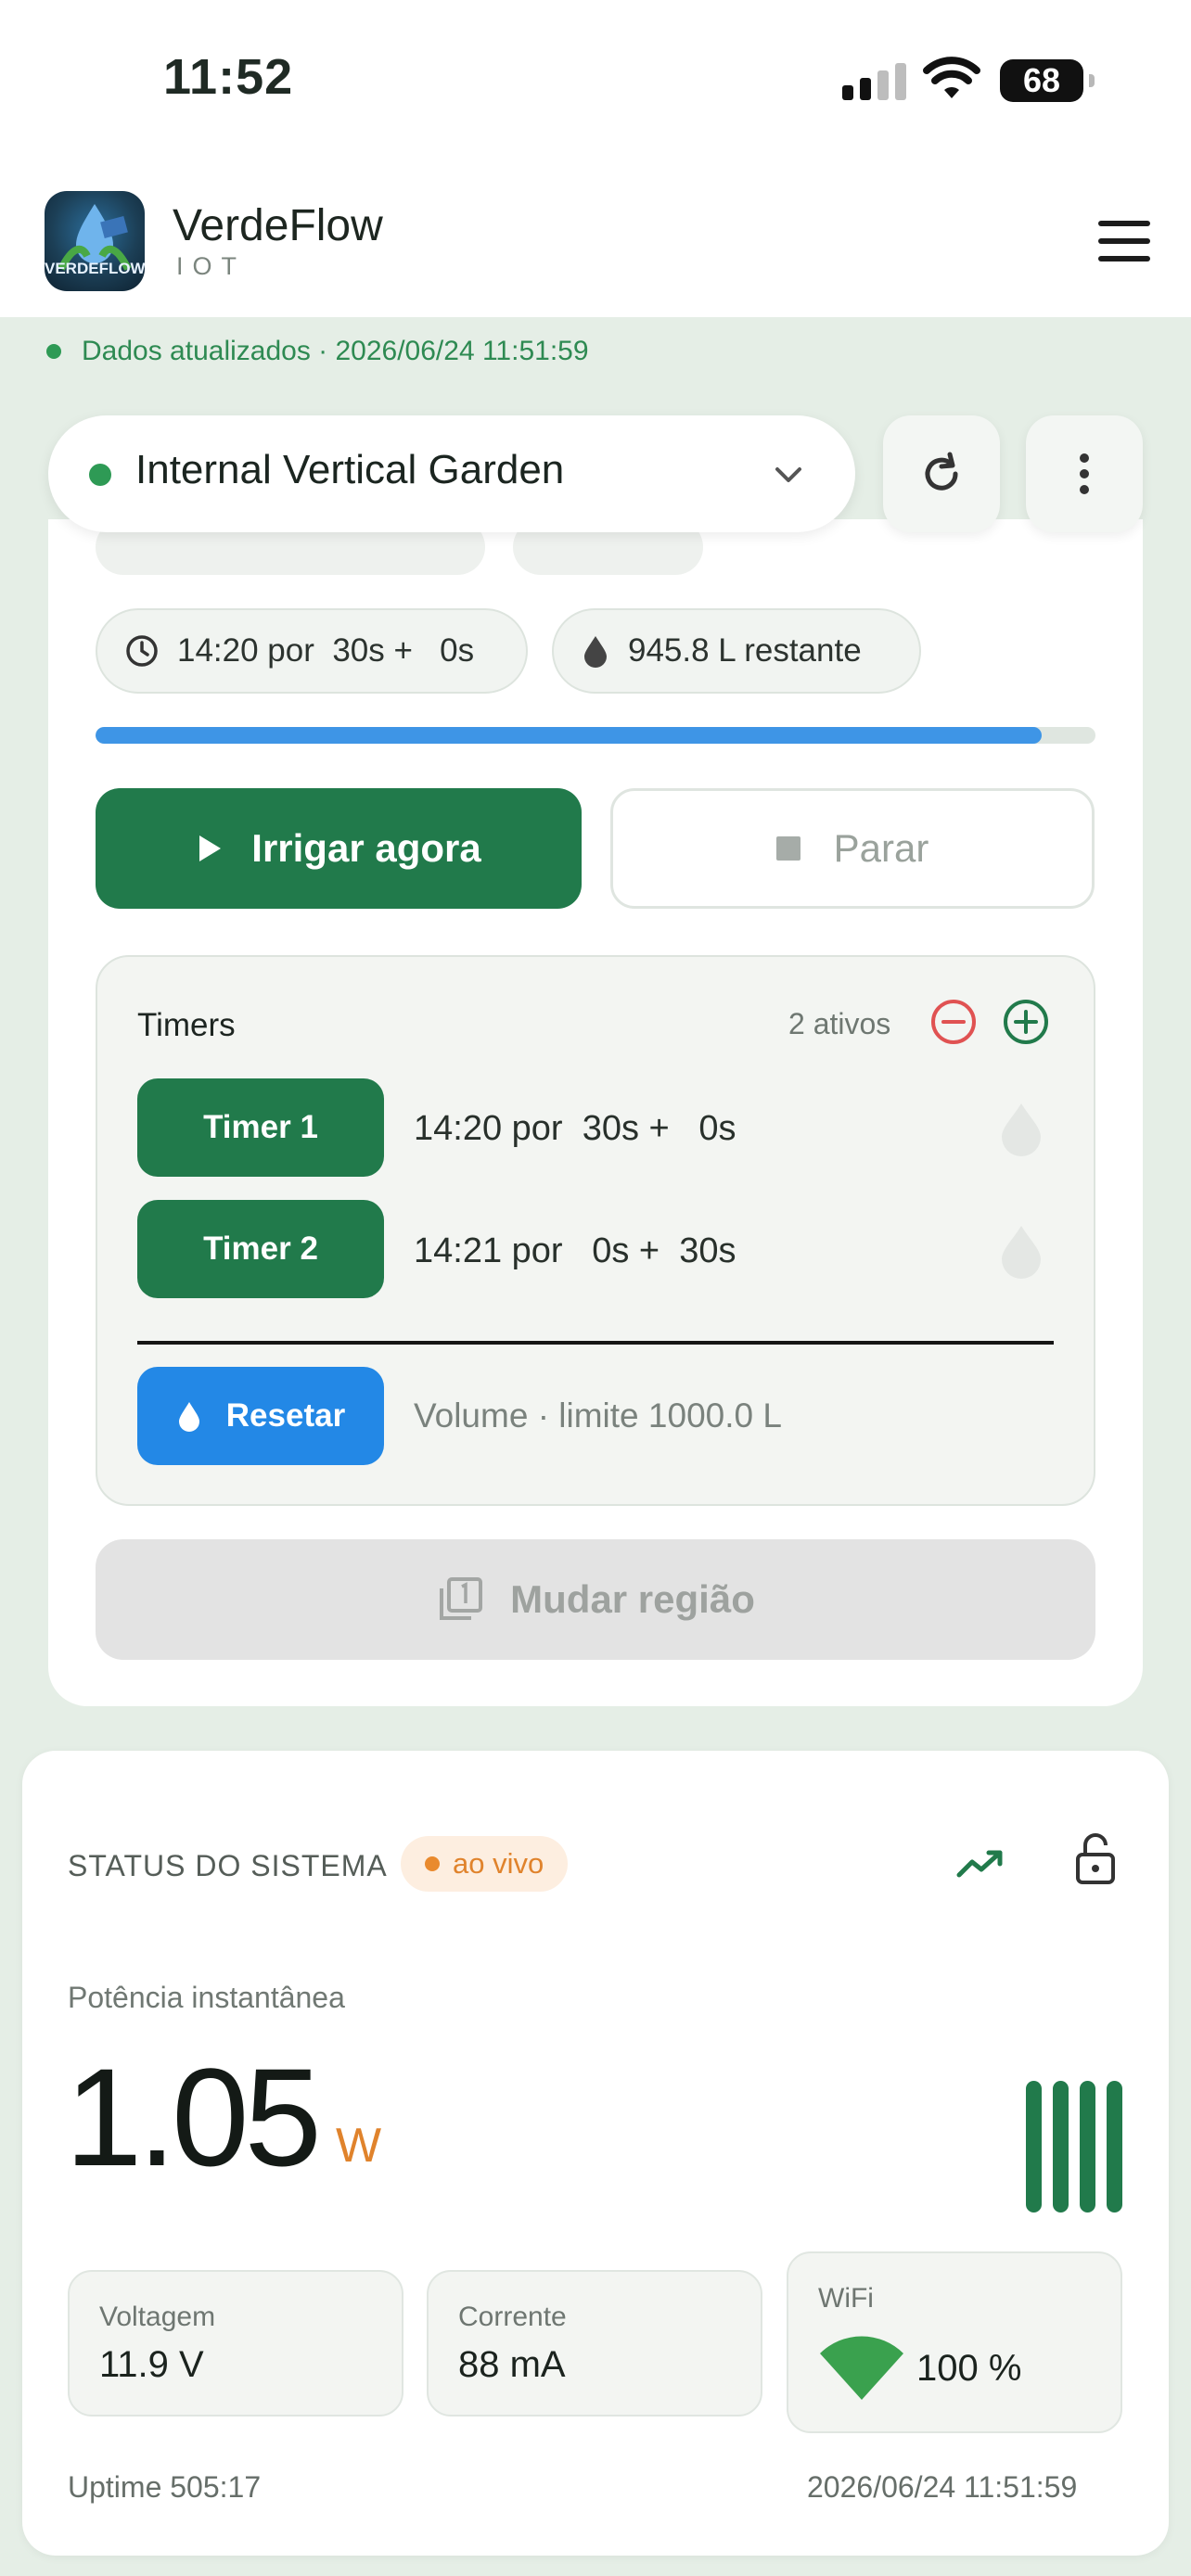  Describe the element at coordinates (1047, 80) in the screenshot. I see `battery-indicator: 68` at that location.